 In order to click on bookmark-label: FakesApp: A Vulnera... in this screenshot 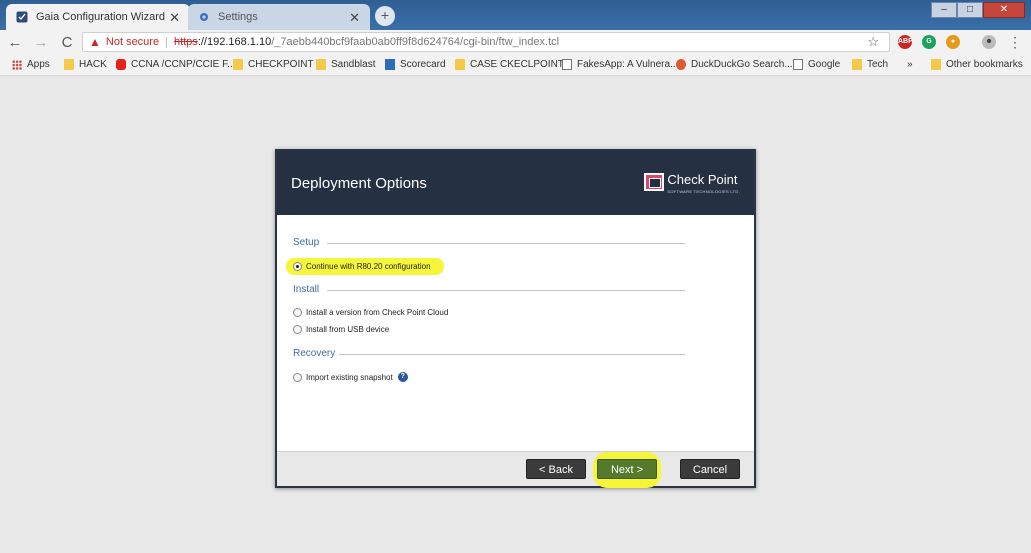, I will do `click(628, 64)`.